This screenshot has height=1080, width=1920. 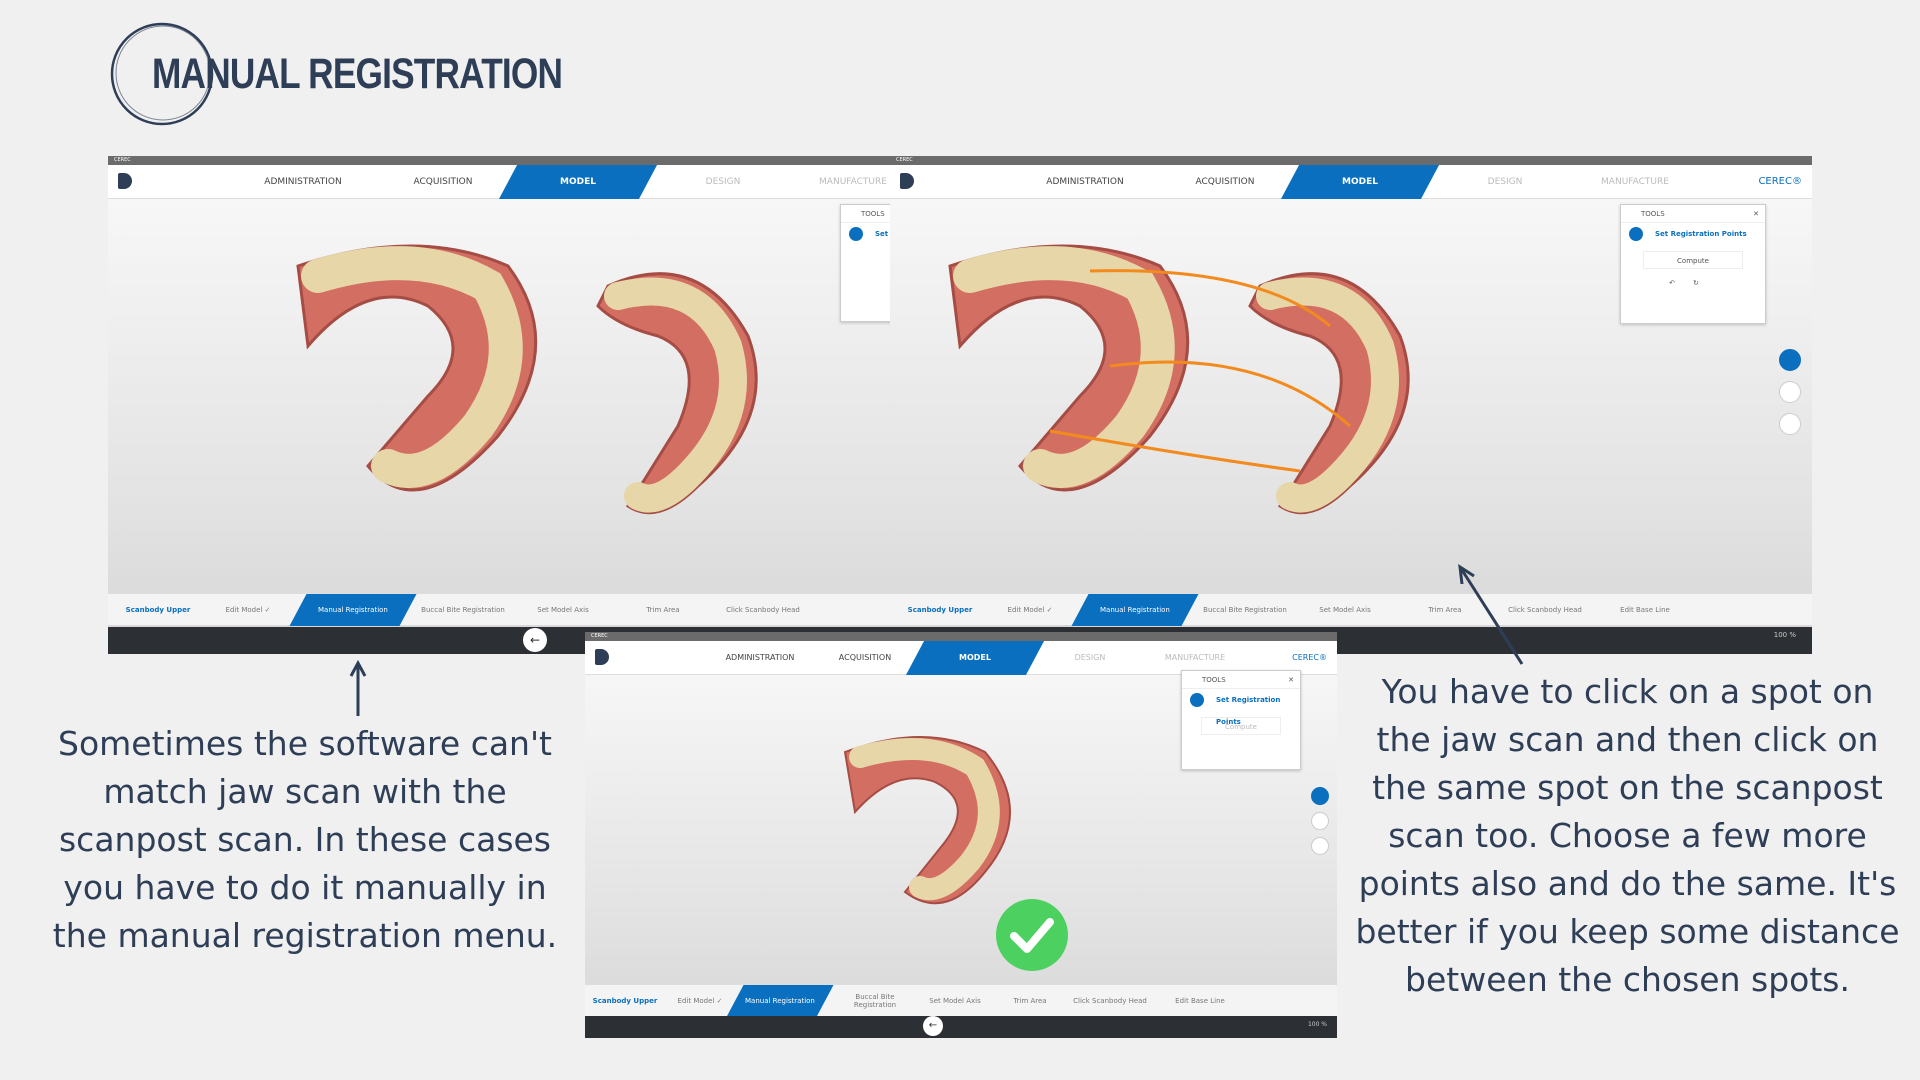 What do you see at coordinates (358, 687) in the screenshot?
I see `left-arrow-icon` at bounding box center [358, 687].